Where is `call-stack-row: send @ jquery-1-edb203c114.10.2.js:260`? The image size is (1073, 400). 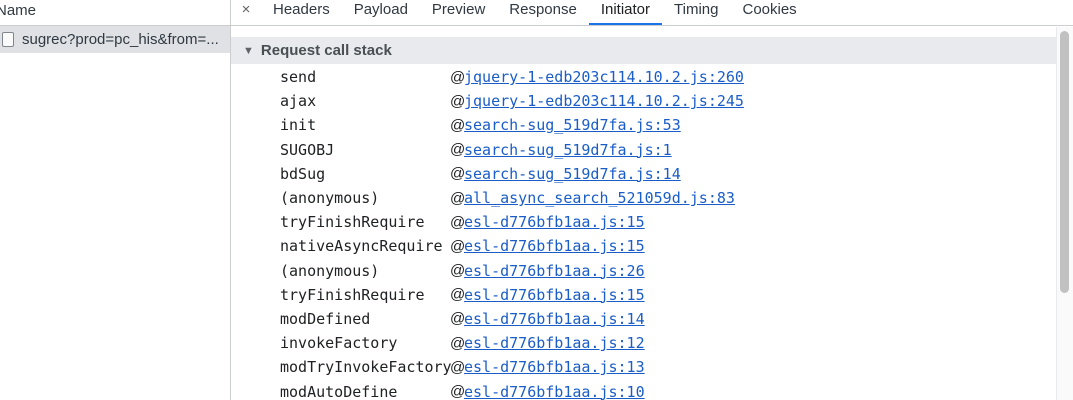 call-stack-row: send @ jquery-1-edb203c114.10.2.js:260 is located at coordinates (660, 77).